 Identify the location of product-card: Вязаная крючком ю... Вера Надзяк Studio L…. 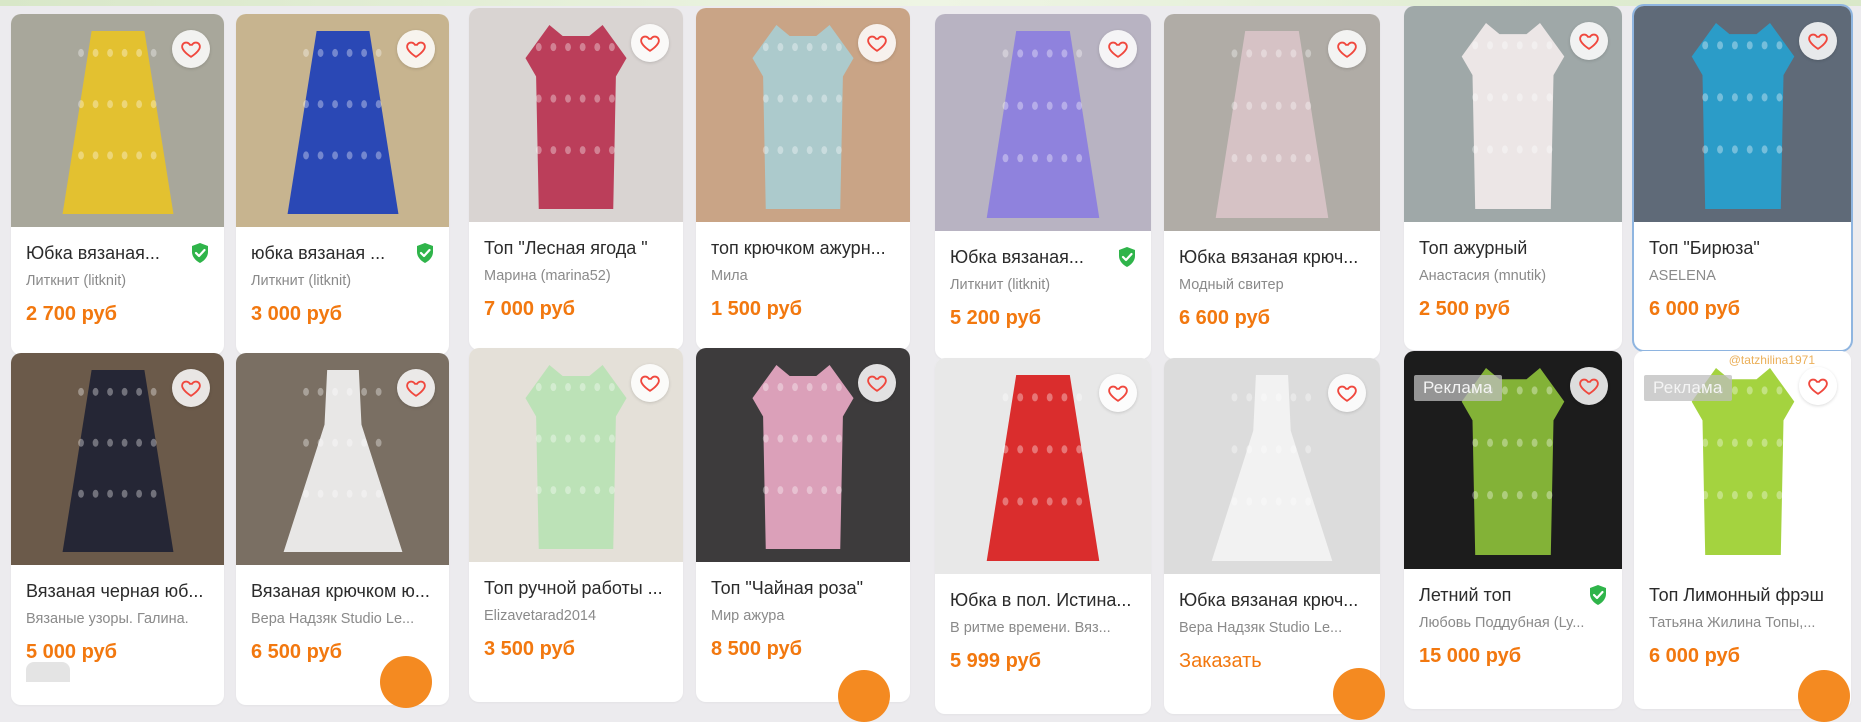
(342, 529).